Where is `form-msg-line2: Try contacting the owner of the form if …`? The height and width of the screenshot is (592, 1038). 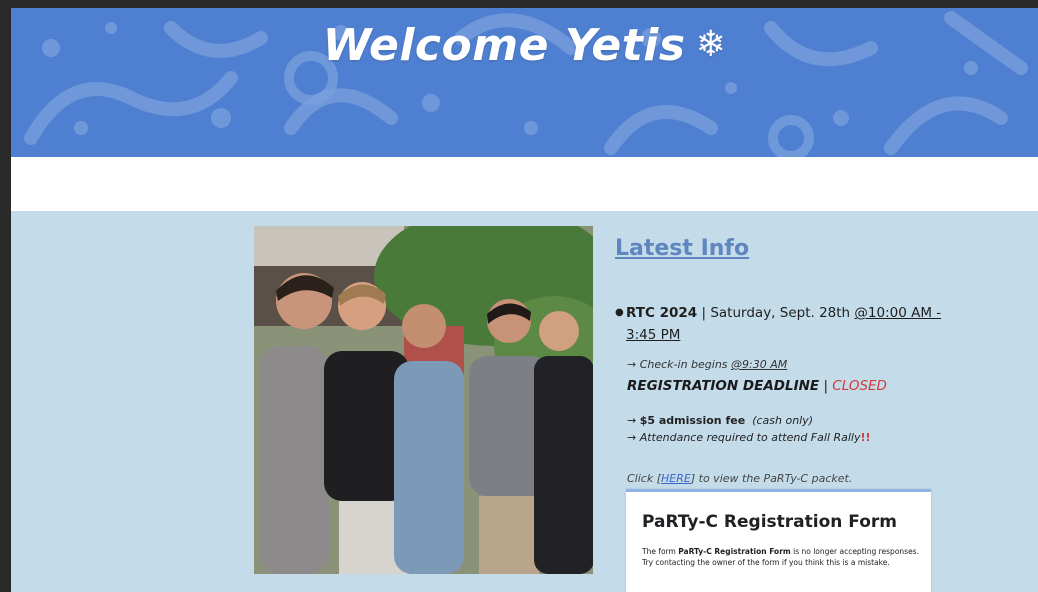
form-msg-line2: Try contacting the owner of the form if … is located at coordinates (766, 562).